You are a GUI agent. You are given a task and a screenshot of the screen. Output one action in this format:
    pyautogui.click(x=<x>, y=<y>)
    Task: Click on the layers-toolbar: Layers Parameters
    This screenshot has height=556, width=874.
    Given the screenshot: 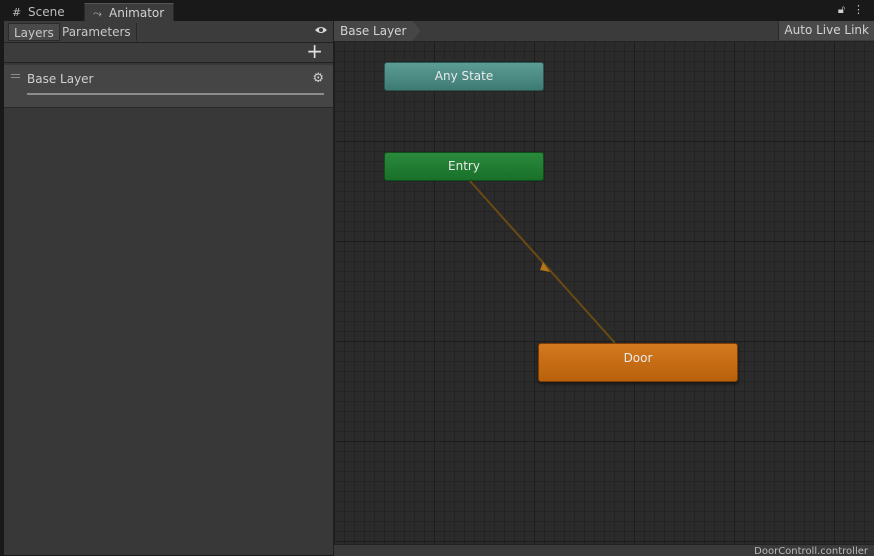 What is the action you would take?
    pyautogui.click(x=168, y=32)
    